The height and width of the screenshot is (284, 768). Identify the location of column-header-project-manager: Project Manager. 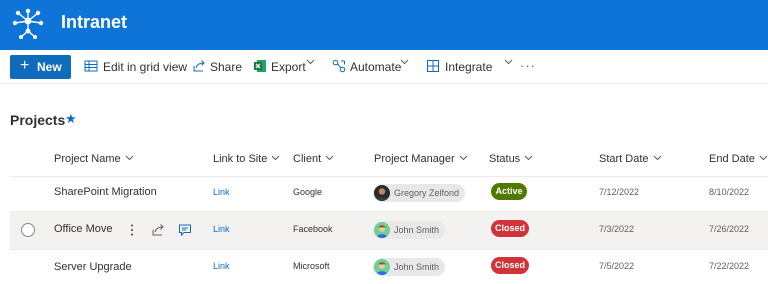
(421, 159).